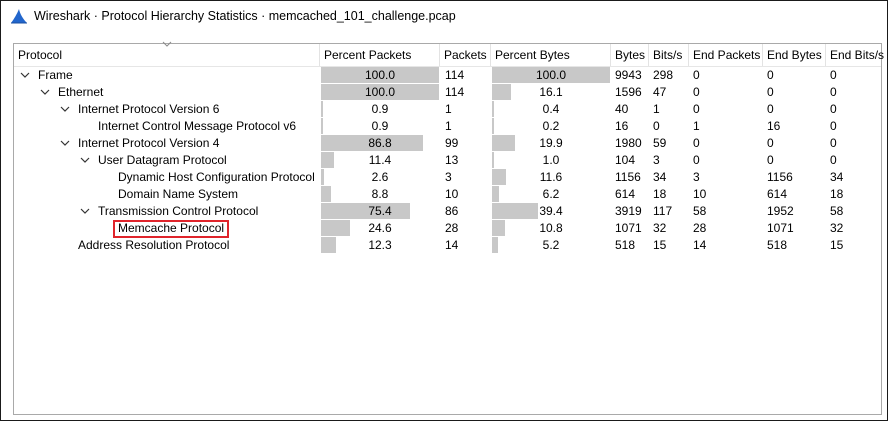  What do you see at coordinates (700, 228) in the screenshot?
I see `end-packets-cell: 28` at bounding box center [700, 228].